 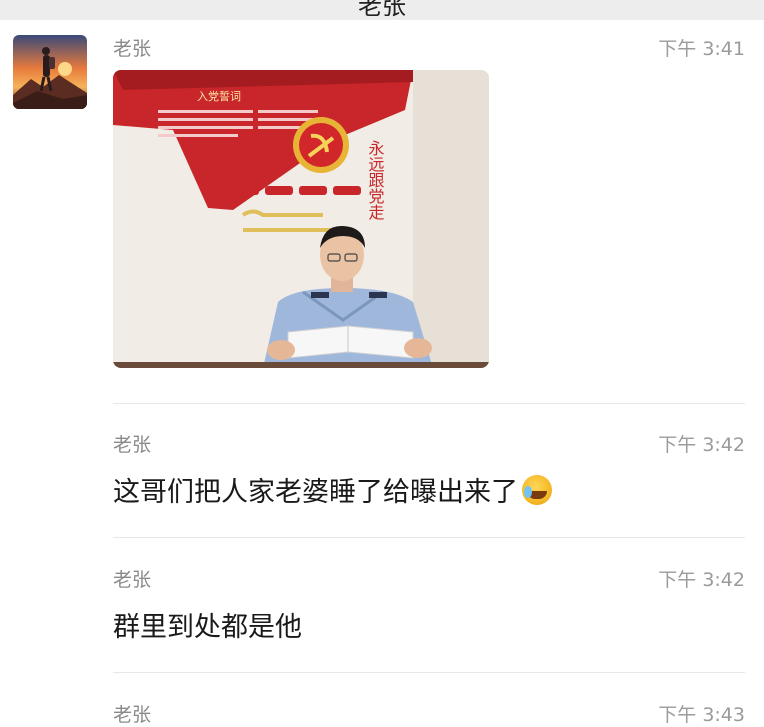 I want to click on message-text-content: 这哥们把人家老婆睡了给曝出来了, so click(x=315, y=492).